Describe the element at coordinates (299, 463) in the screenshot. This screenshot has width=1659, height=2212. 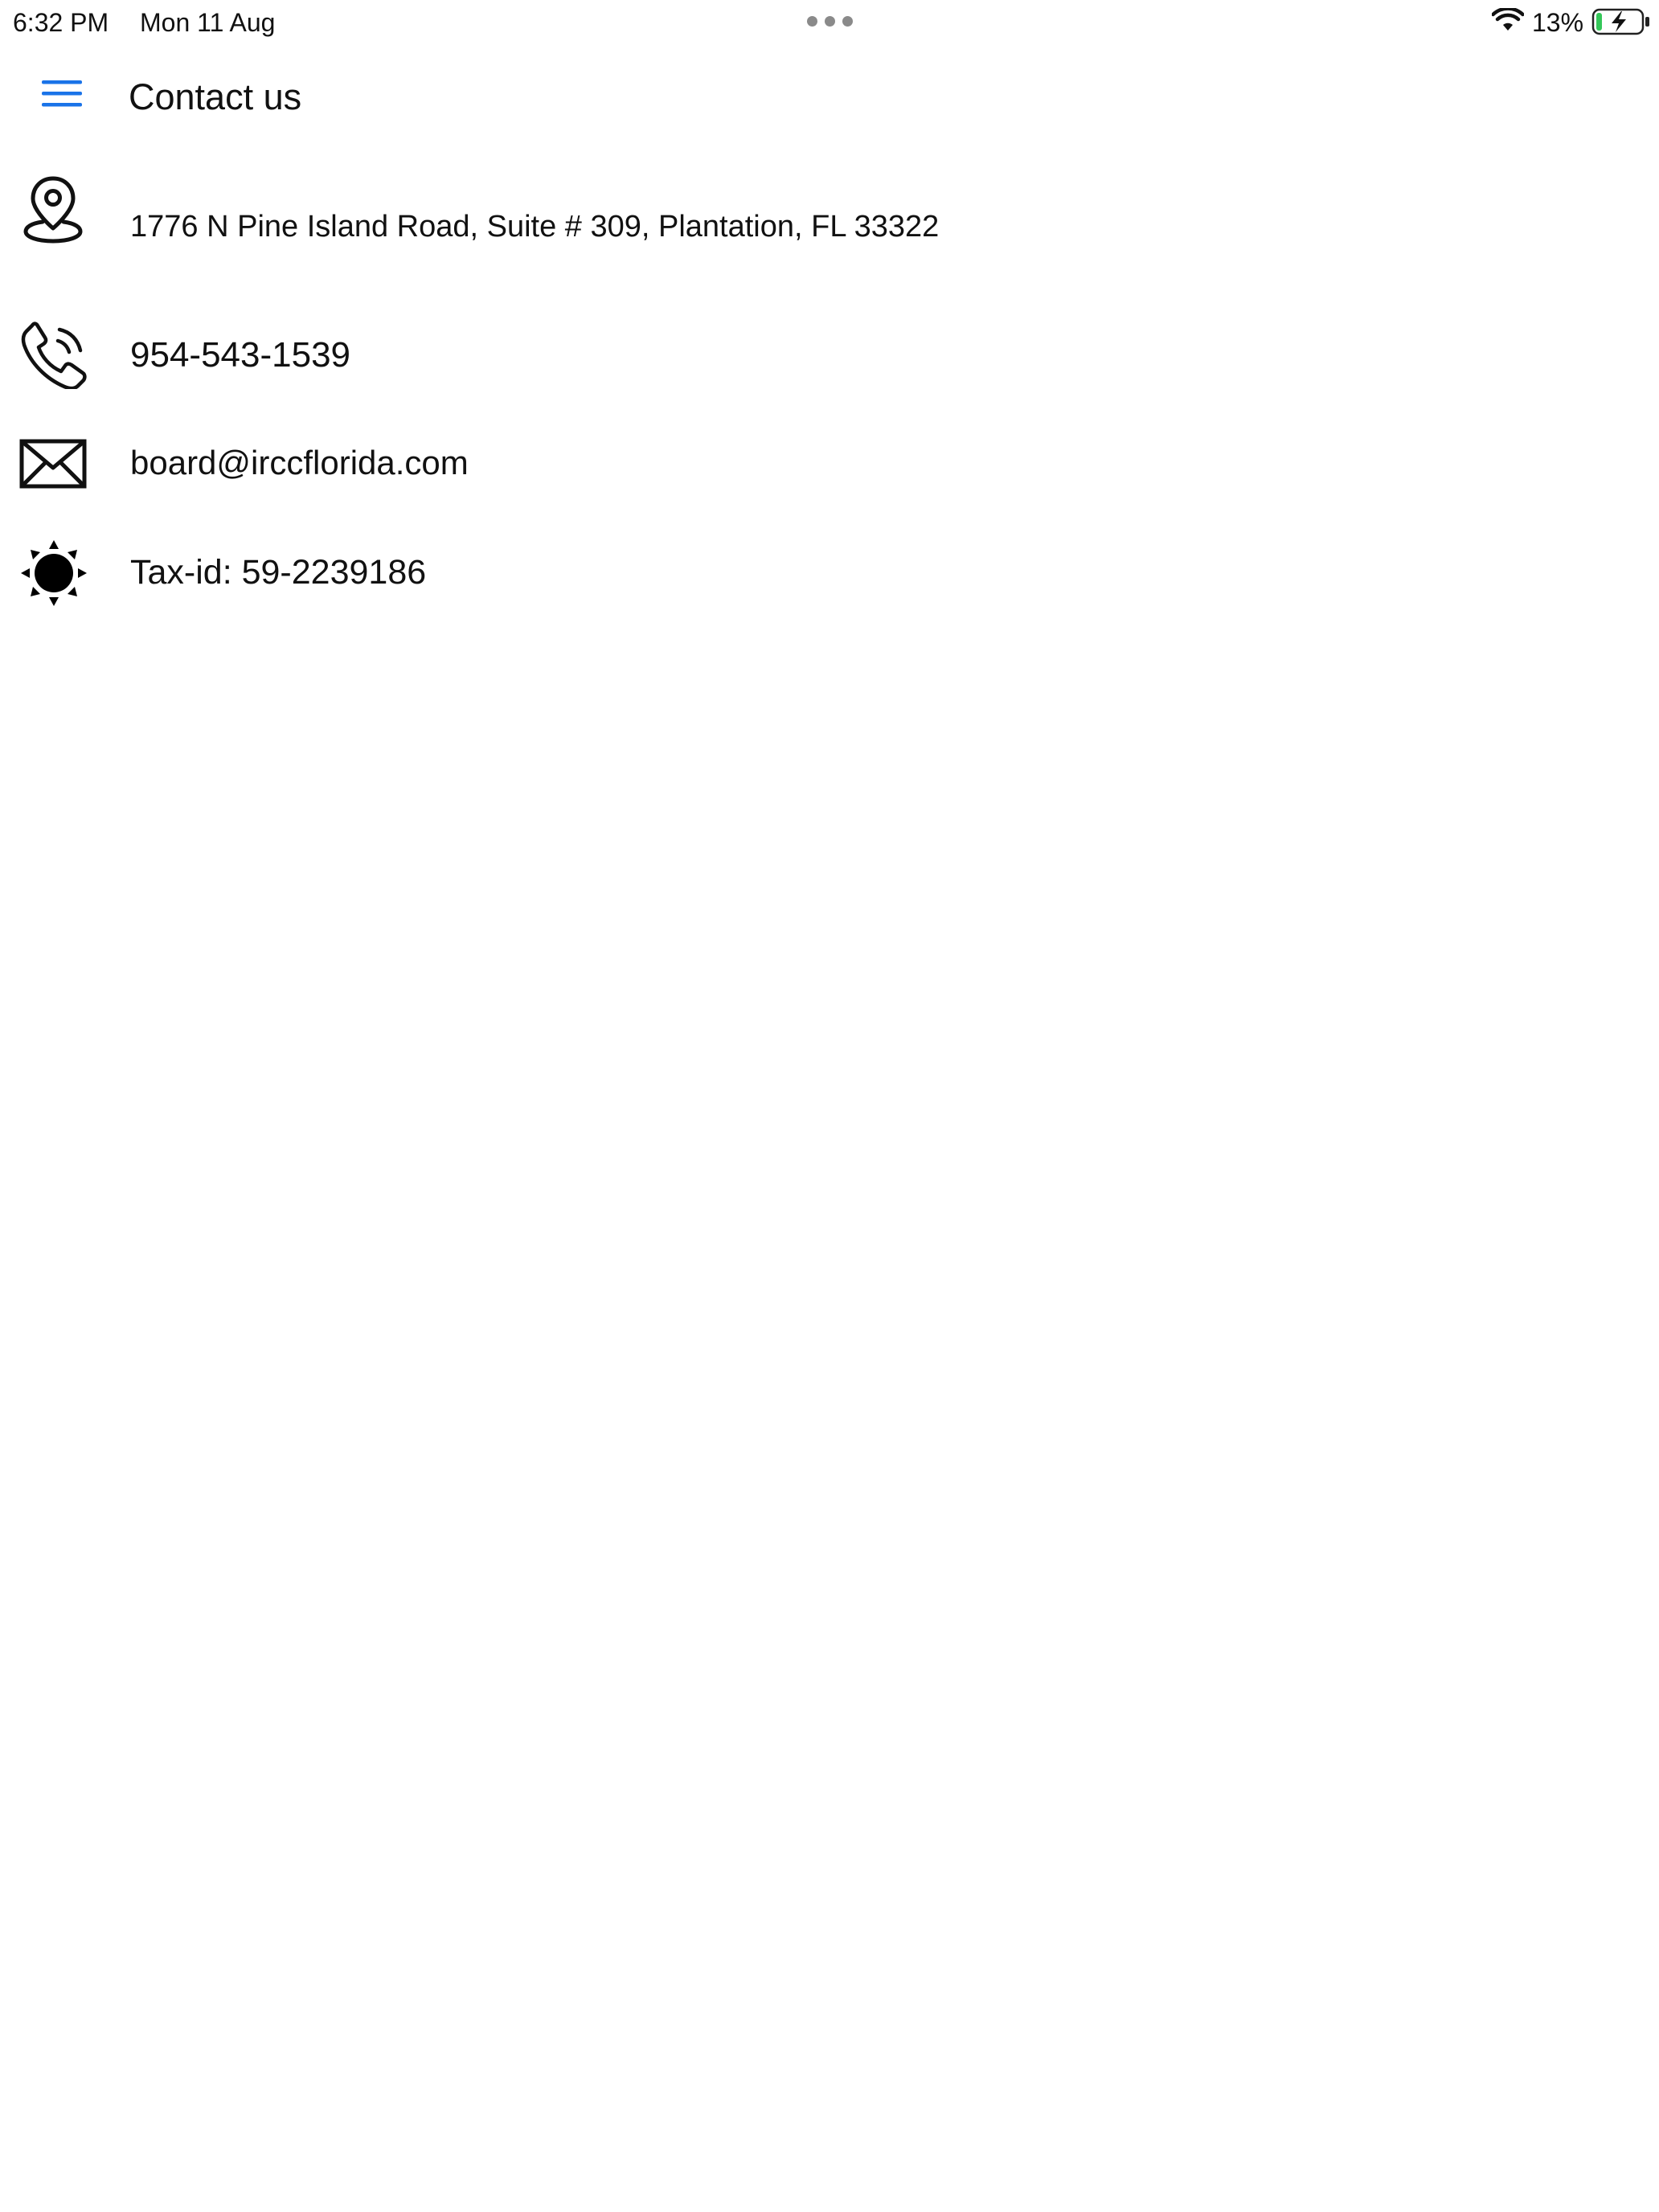
I see `email-text: board@irccflorida.com` at that location.